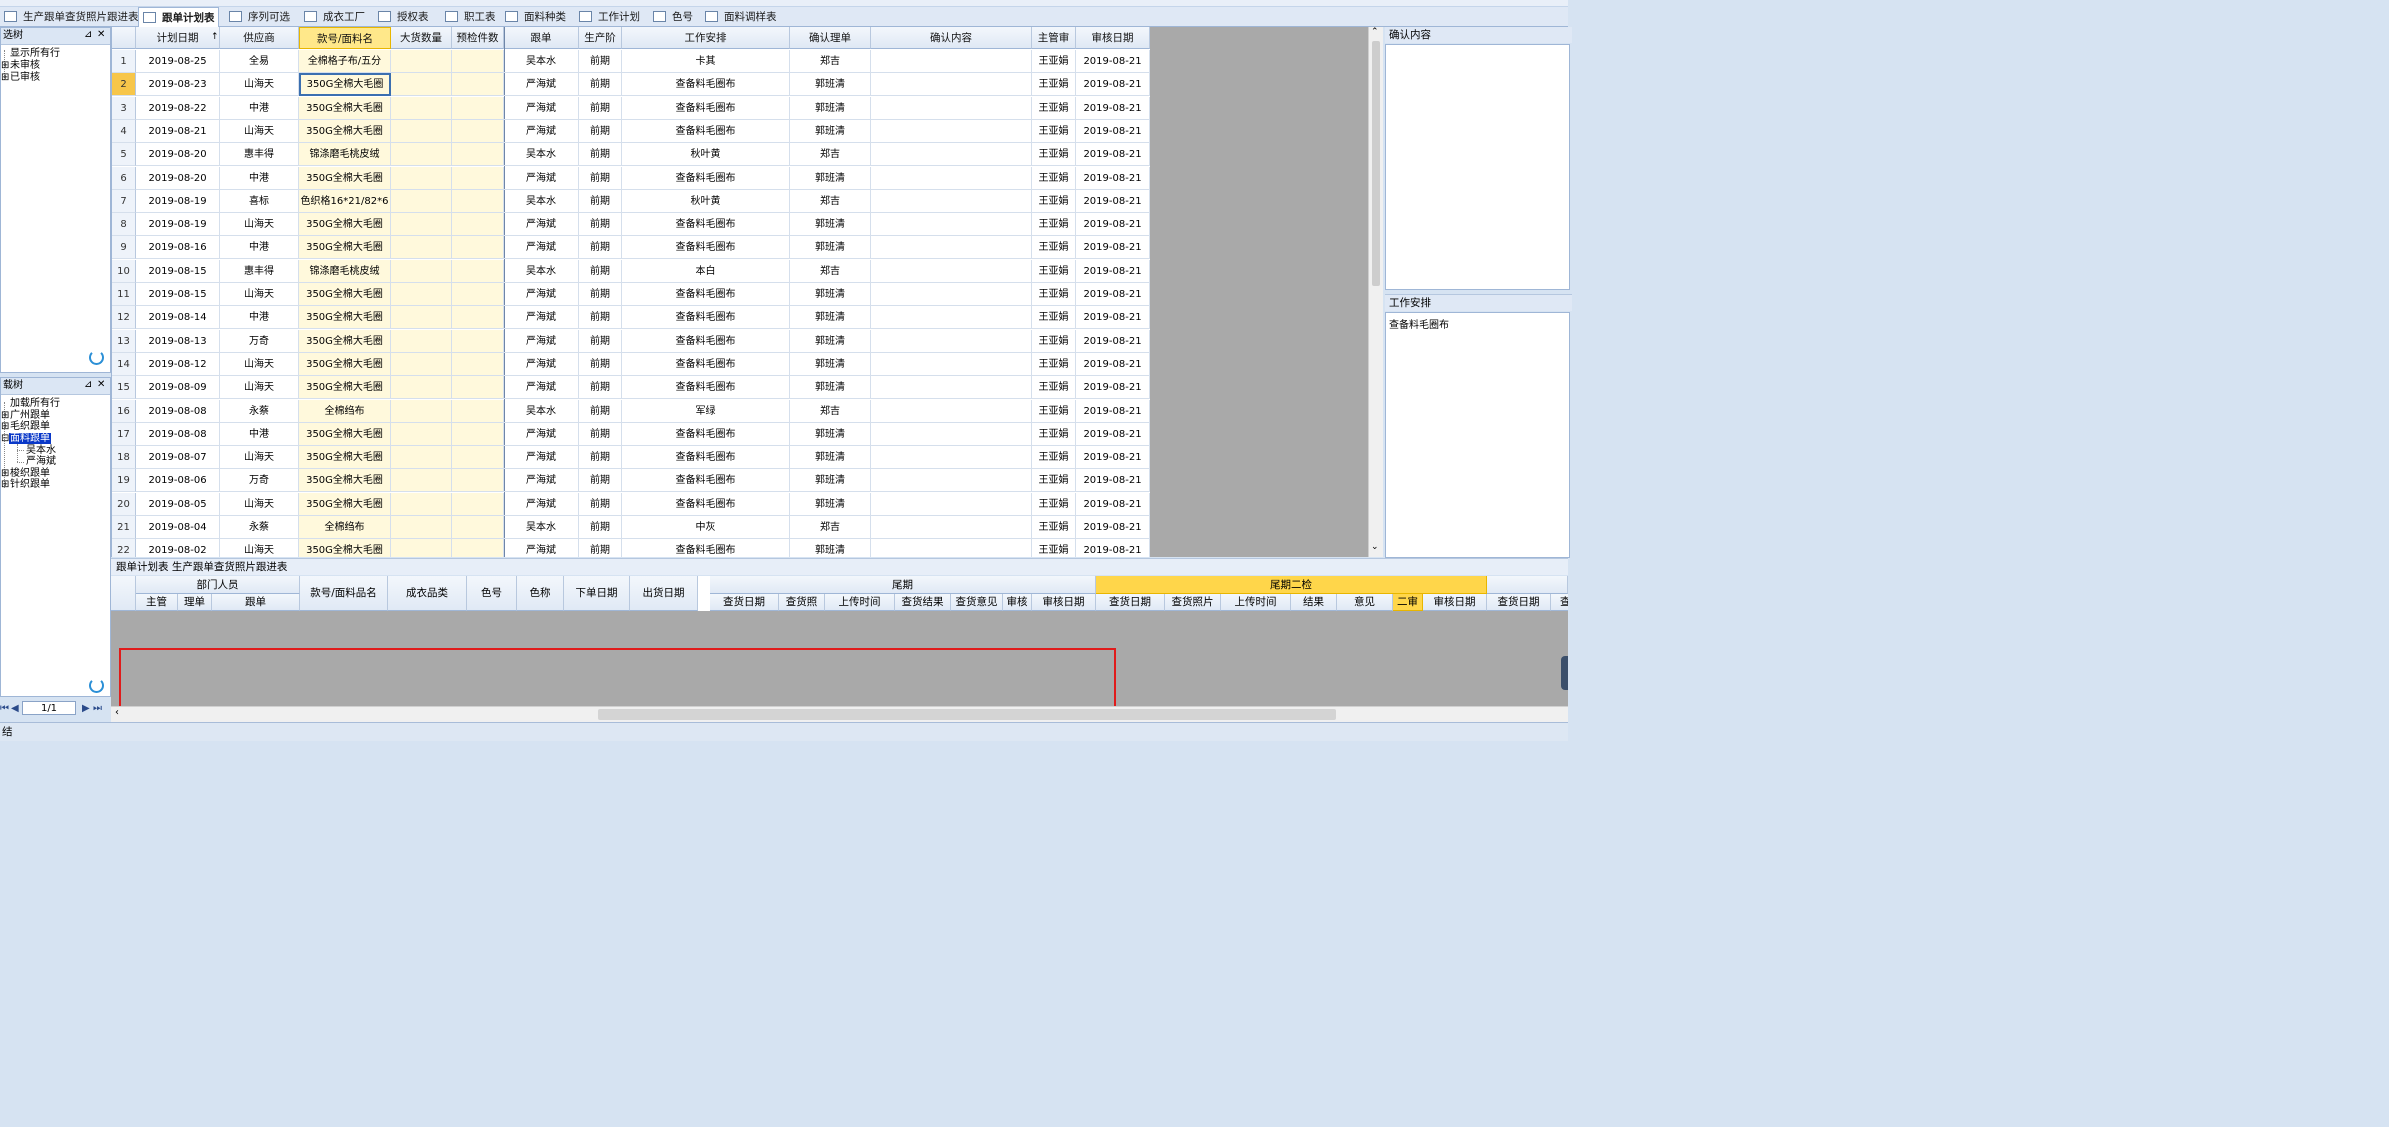  What do you see at coordinates (25, 65) in the screenshot?
I see `tree-item-unaudited: 未审核` at bounding box center [25, 65].